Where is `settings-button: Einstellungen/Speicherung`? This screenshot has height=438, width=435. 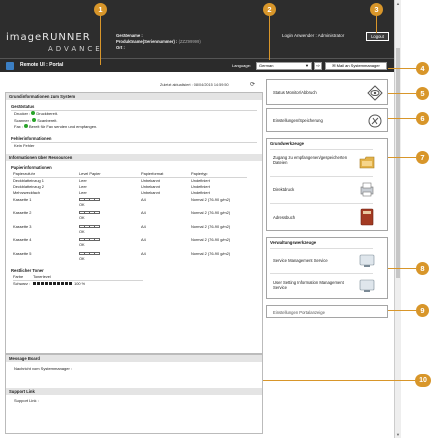
settings-button: Einstellungen/Speicherung is located at coordinates (327, 120).